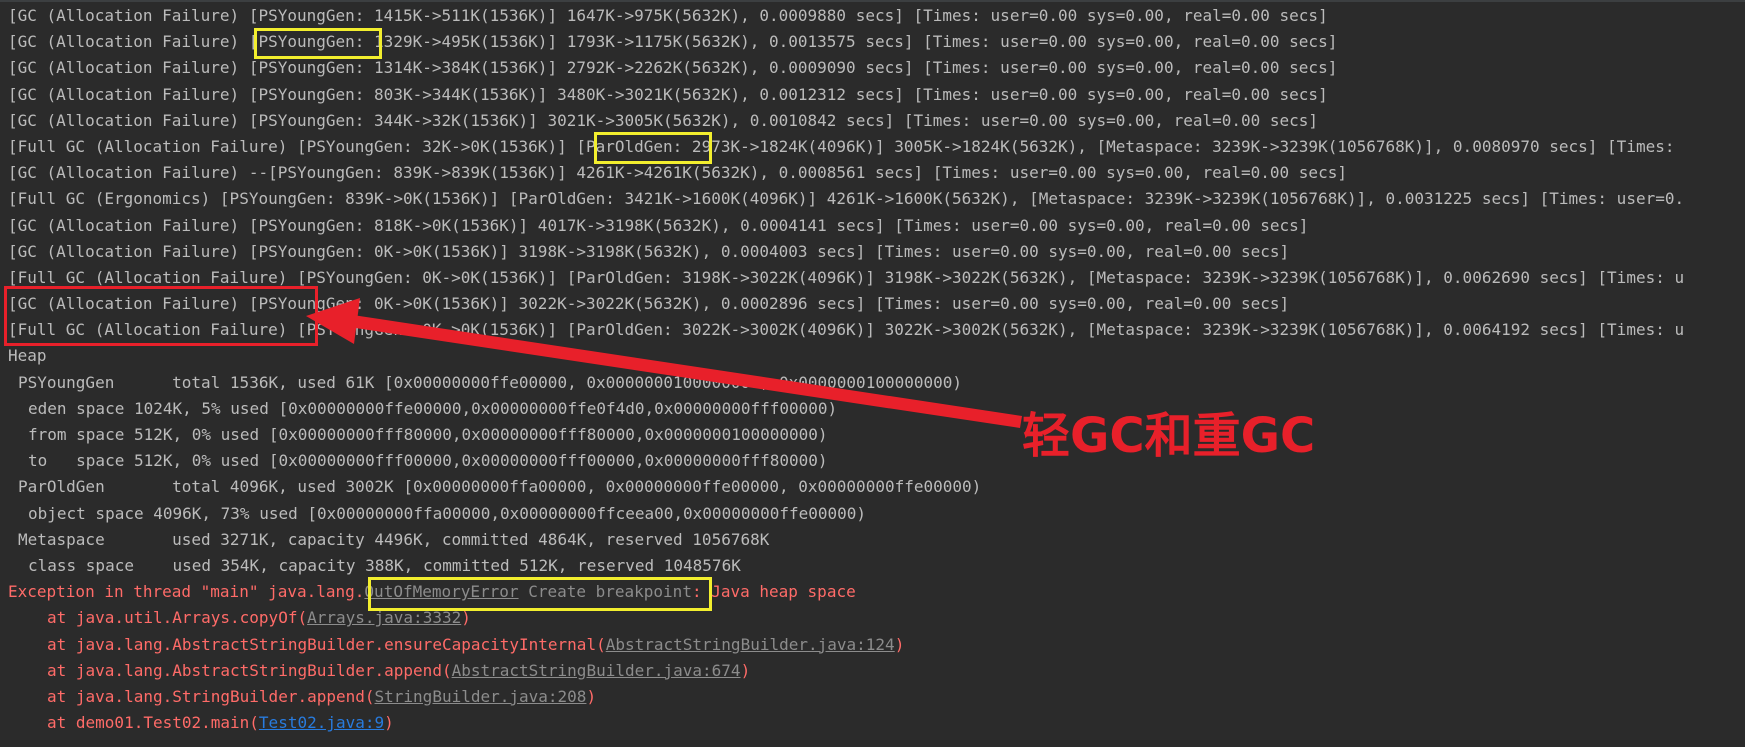 This screenshot has height=747, width=1745. What do you see at coordinates (27, 356) in the screenshot?
I see `heap-title: Heap` at bounding box center [27, 356].